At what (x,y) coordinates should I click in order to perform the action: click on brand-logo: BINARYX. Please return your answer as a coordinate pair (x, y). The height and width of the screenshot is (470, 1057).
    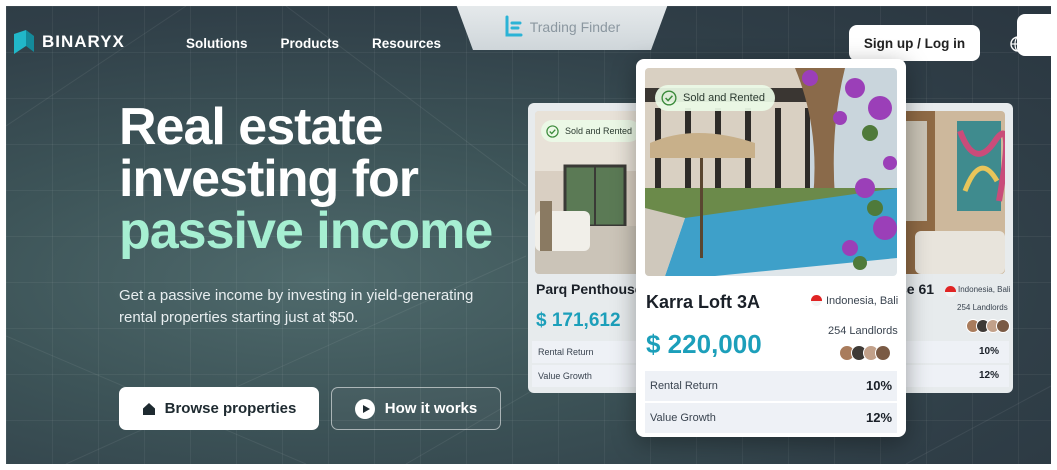
    Looking at the image, I should click on (69, 42).